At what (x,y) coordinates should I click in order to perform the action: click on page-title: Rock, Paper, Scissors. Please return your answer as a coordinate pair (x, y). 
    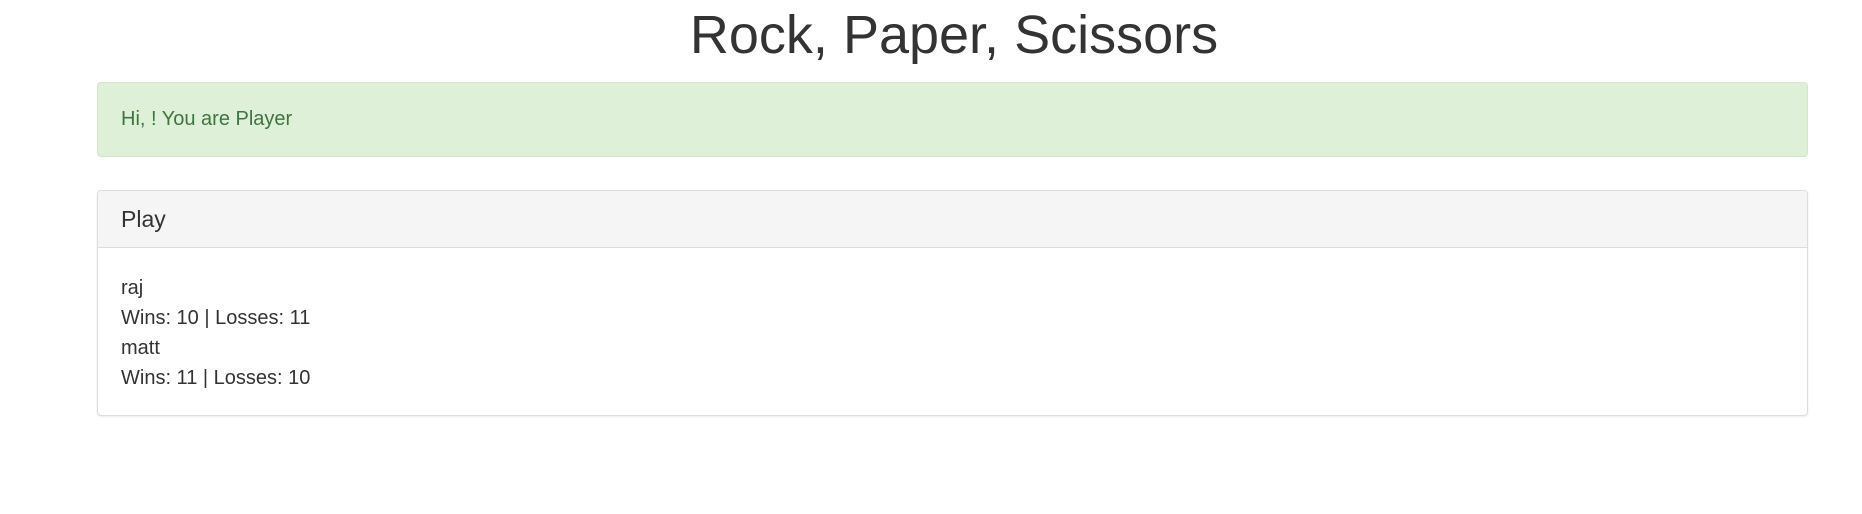
    Looking at the image, I should click on (954, 35).